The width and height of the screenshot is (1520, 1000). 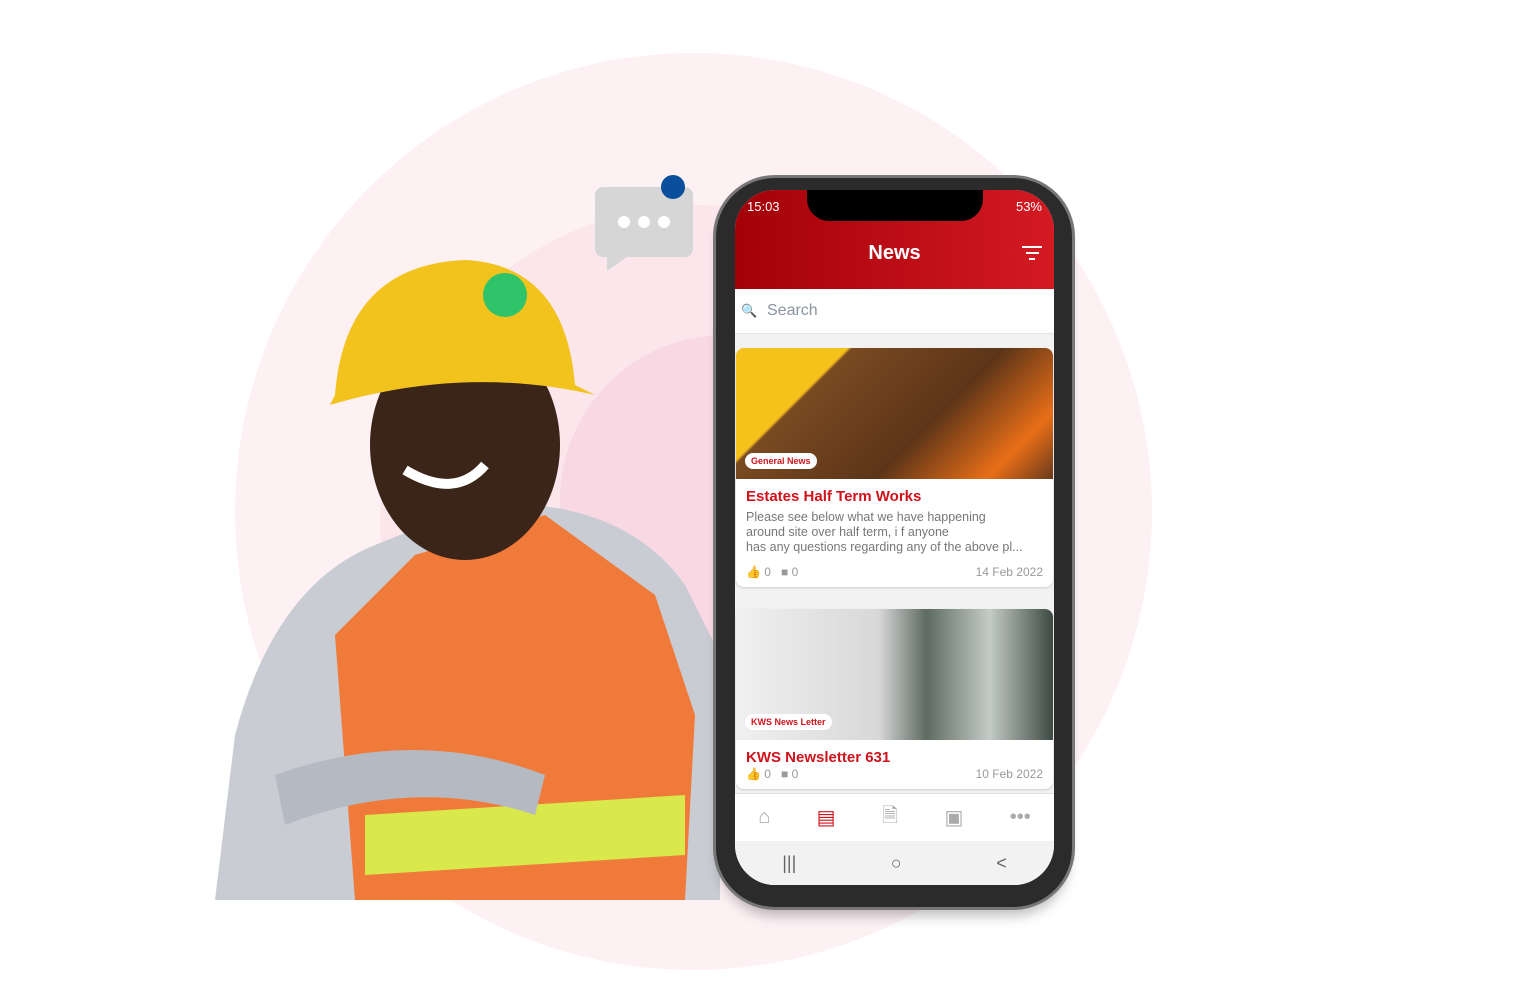 What do you see at coordinates (890, 818) in the screenshot?
I see `document-icon: 🗎` at bounding box center [890, 818].